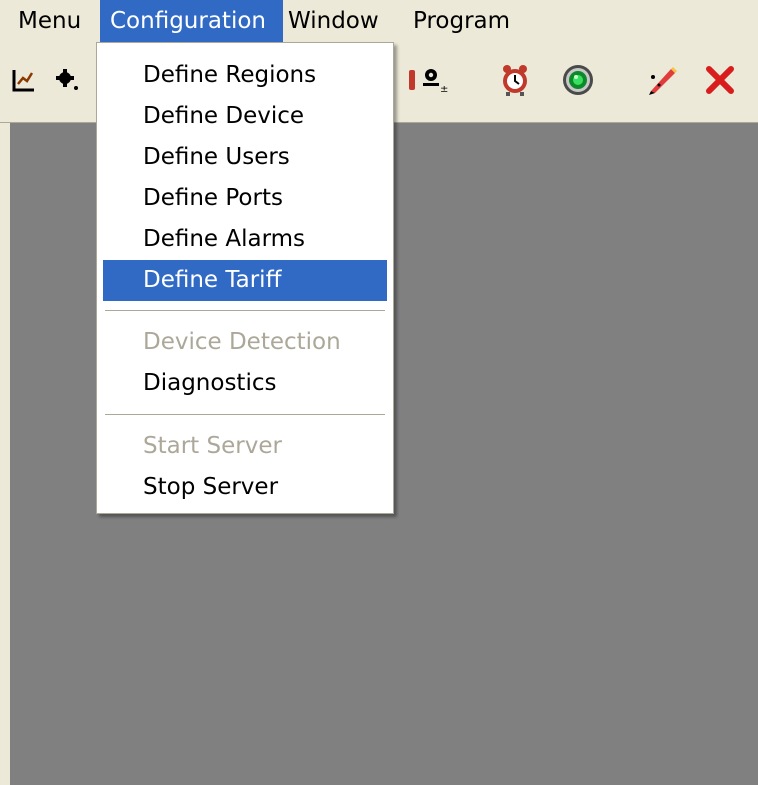  I want to click on menu-item-define-regions: Define Regions, so click(245, 75).